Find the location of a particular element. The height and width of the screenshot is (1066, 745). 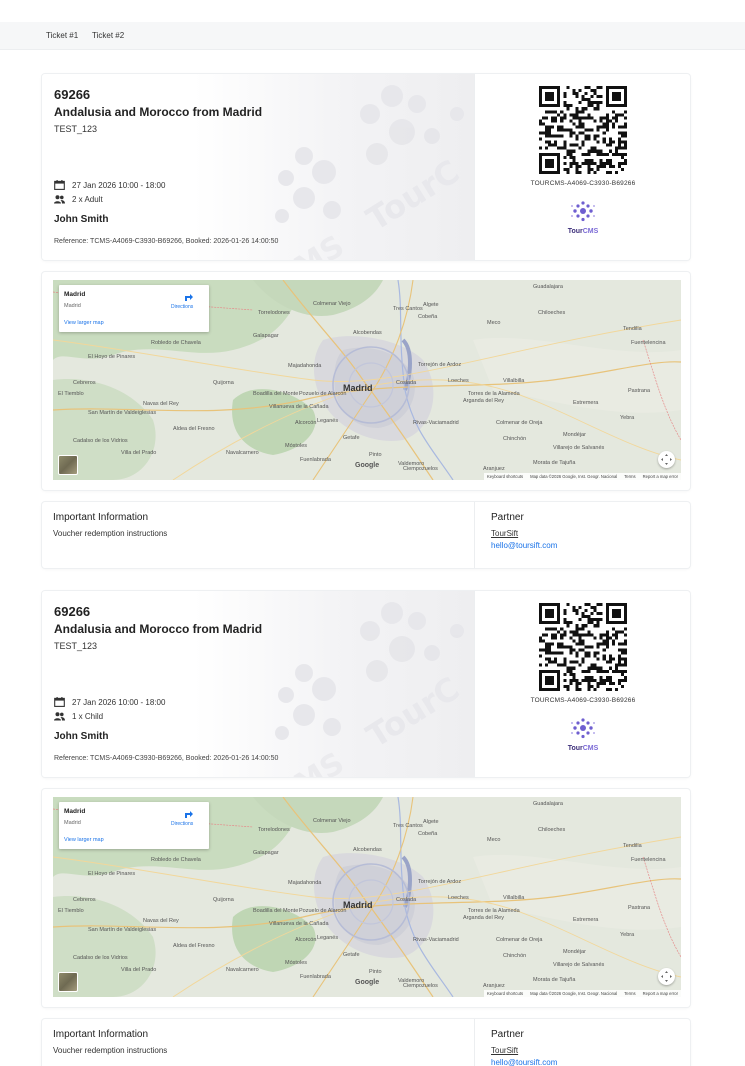

qr-code is located at coordinates (583, 130).